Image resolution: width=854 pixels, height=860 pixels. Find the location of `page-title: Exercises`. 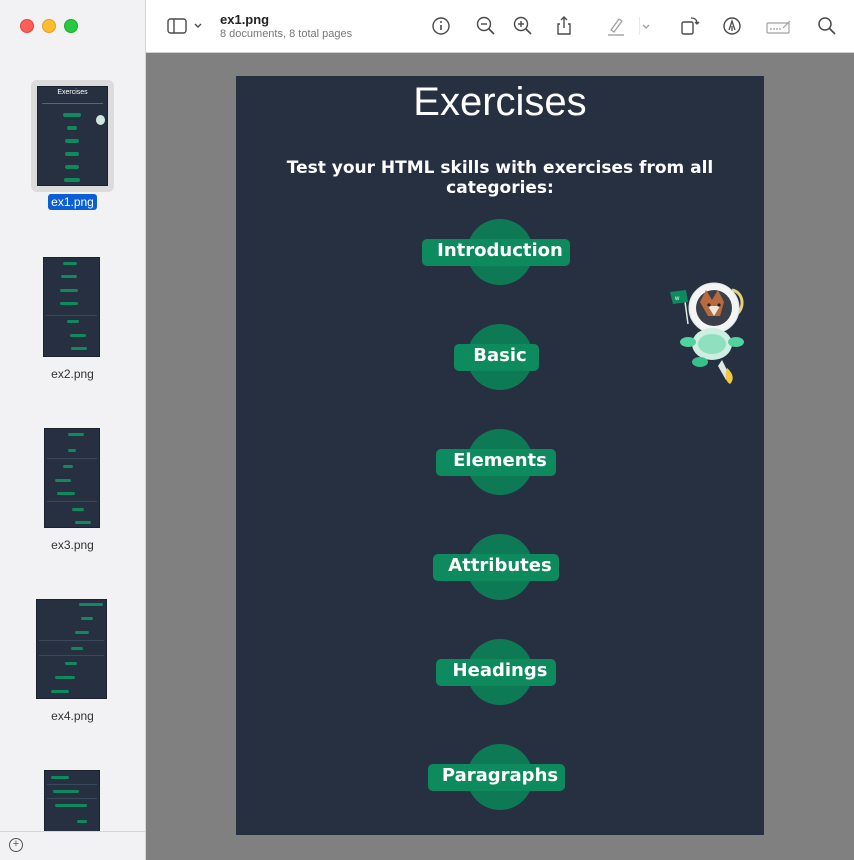

page-title: Exercises is located at coordinates (500, 102).